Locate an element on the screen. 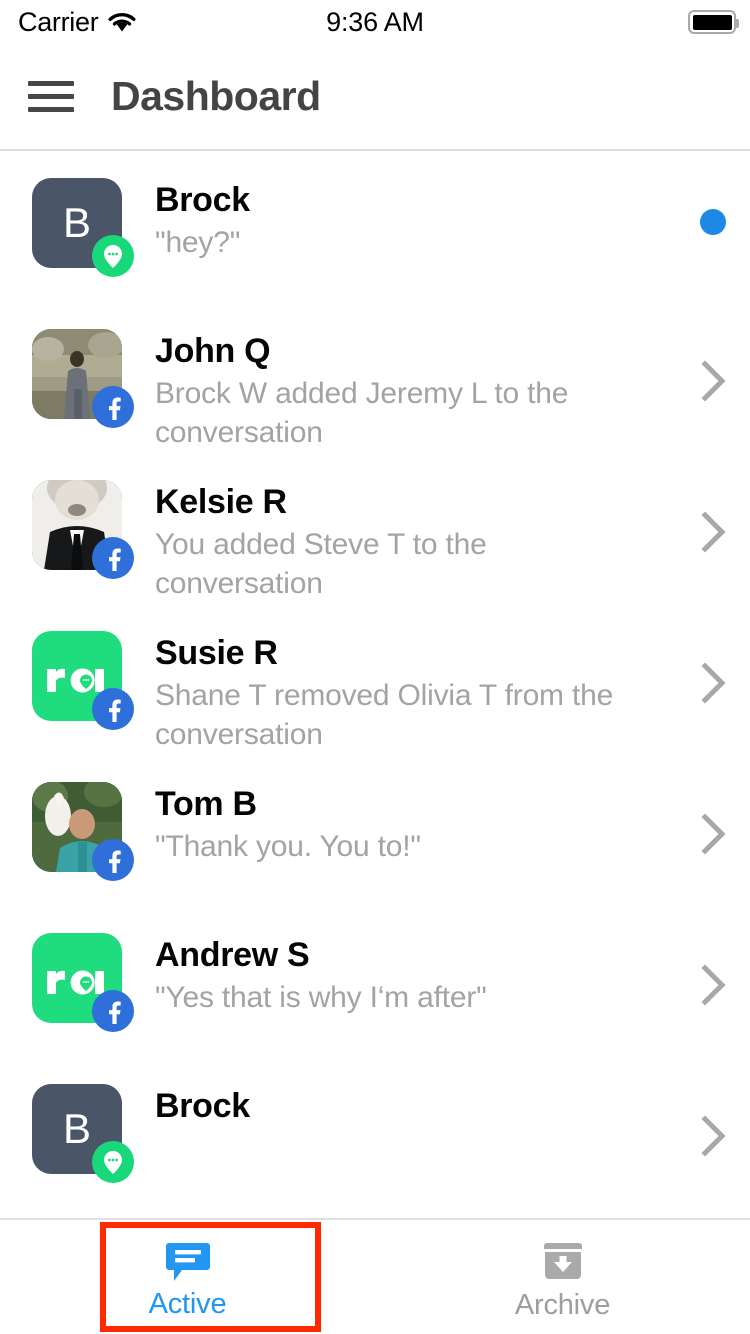 The width and height of the screenshot is (750, 1334). chat-bubble-lines-icon is located at coordinates (187, 1261).